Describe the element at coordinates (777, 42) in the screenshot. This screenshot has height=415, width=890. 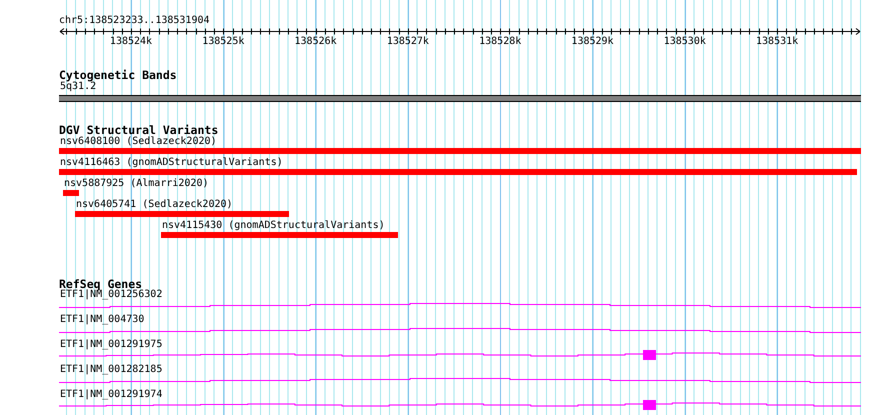
I see `axis-label: 138531k` at that location.